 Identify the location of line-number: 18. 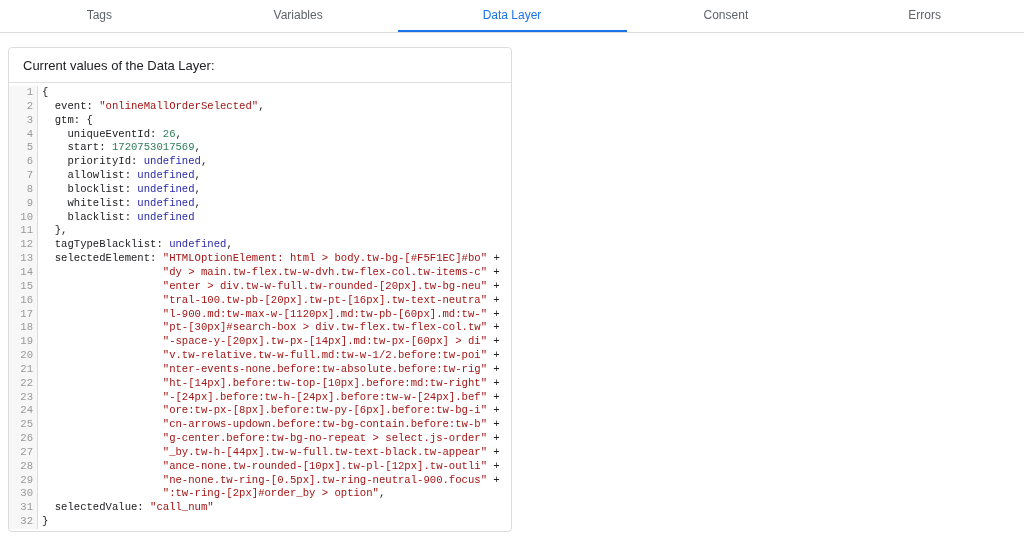
(26, 328).